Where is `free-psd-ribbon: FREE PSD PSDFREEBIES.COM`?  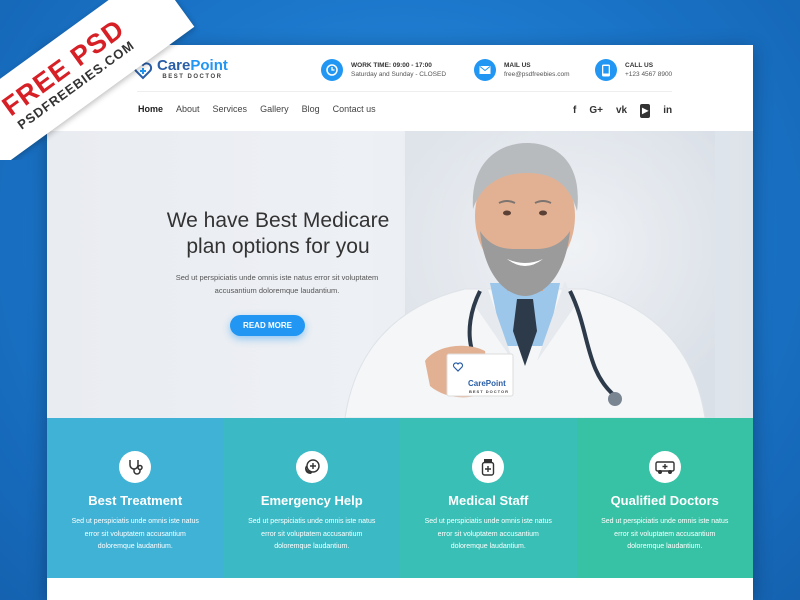
free-psd-ribbon: FREE PSD PSDFREEBIES.COM is located at coordinates (100, 80).